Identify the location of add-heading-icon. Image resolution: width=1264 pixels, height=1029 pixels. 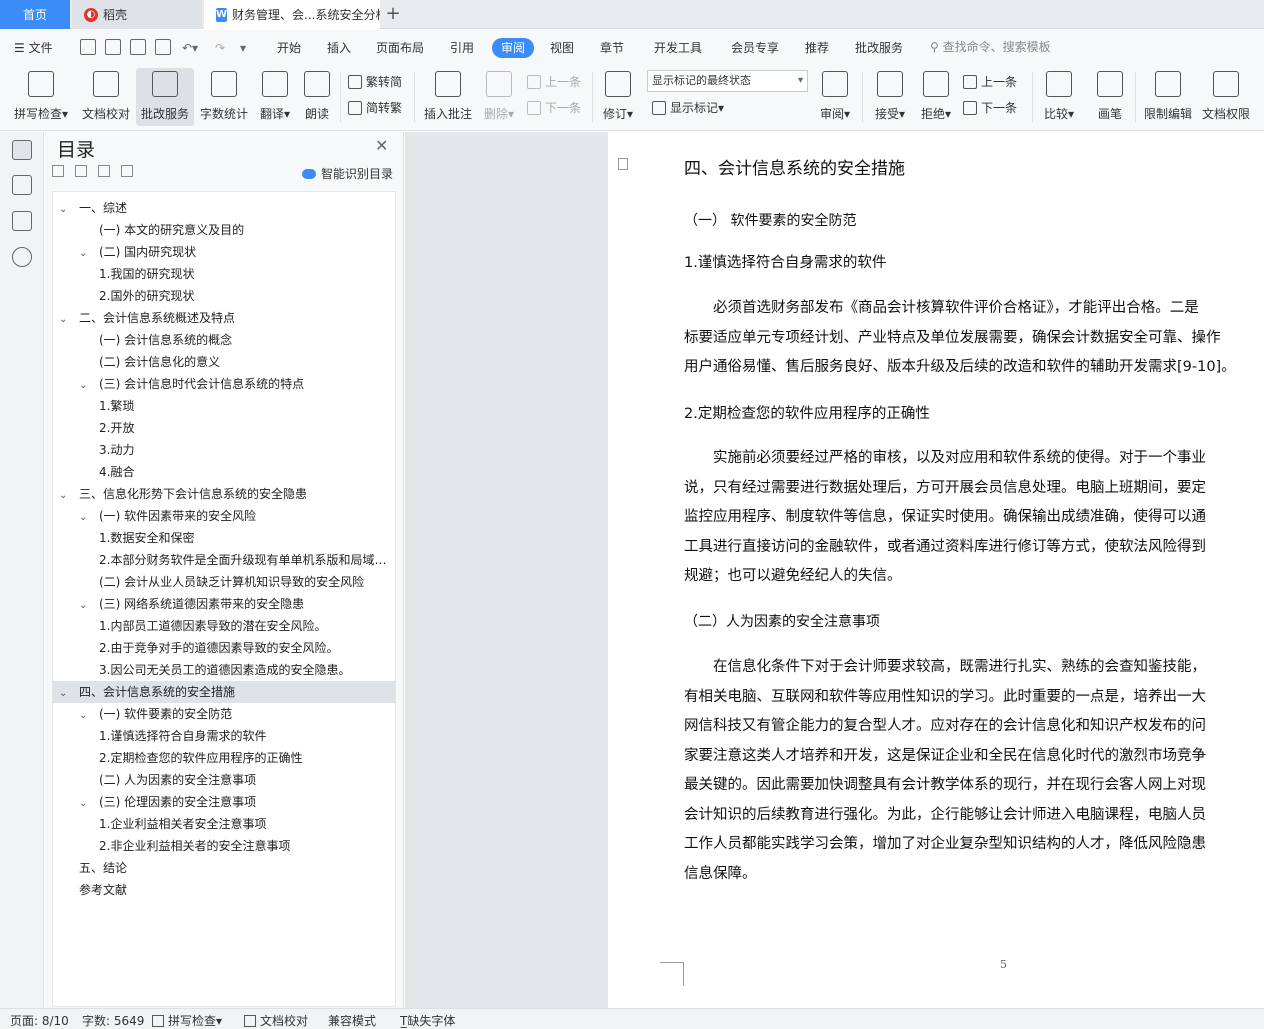
(104, 171).